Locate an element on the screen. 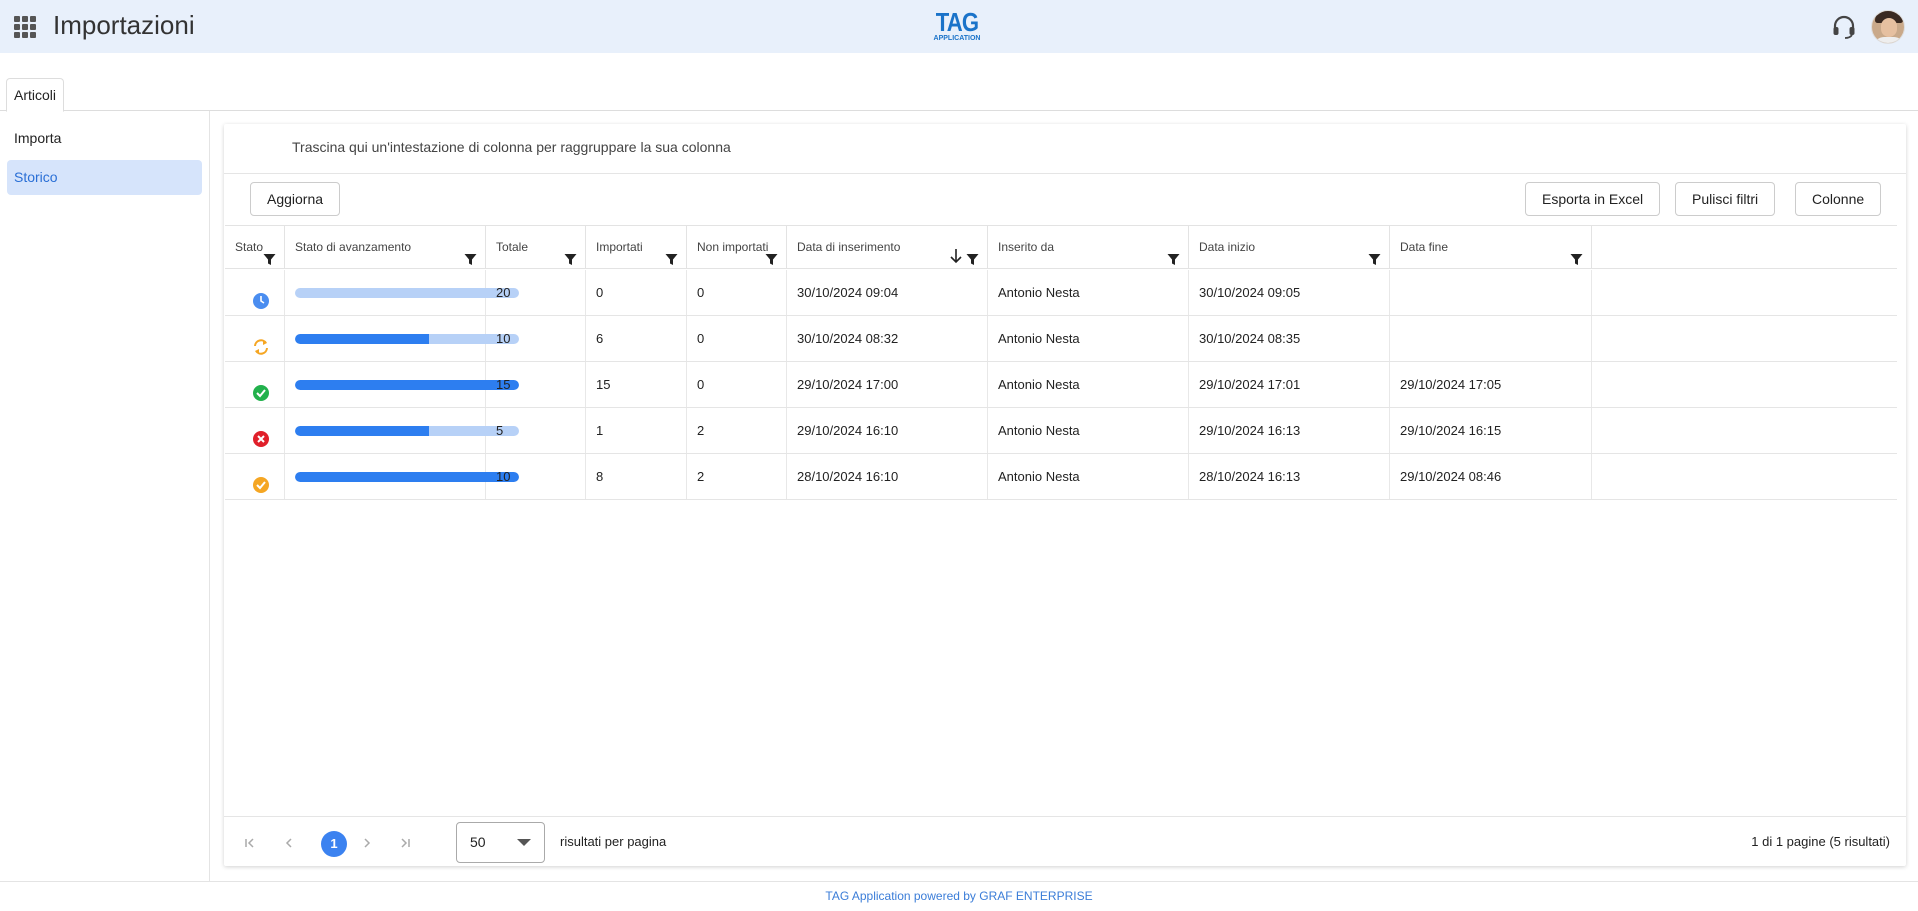  cell-importati: 15 is located at coordinates (636, 384).